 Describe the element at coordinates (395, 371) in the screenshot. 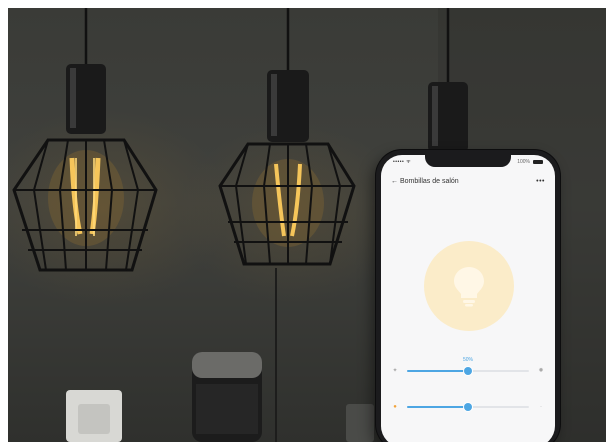

I see `brightness-low-icon: ✦` at that location.